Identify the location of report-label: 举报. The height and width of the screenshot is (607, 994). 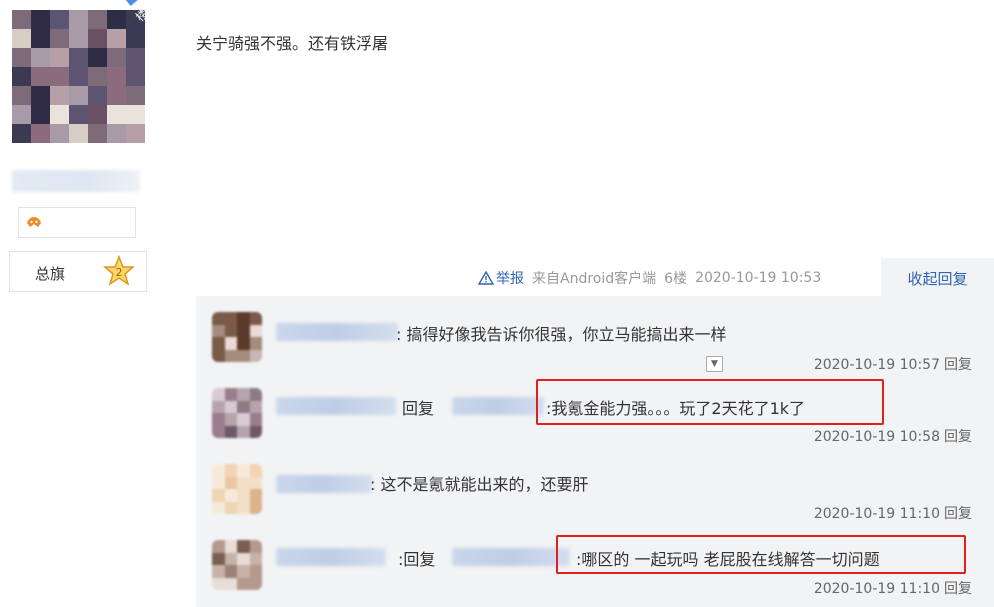
(510, 279).